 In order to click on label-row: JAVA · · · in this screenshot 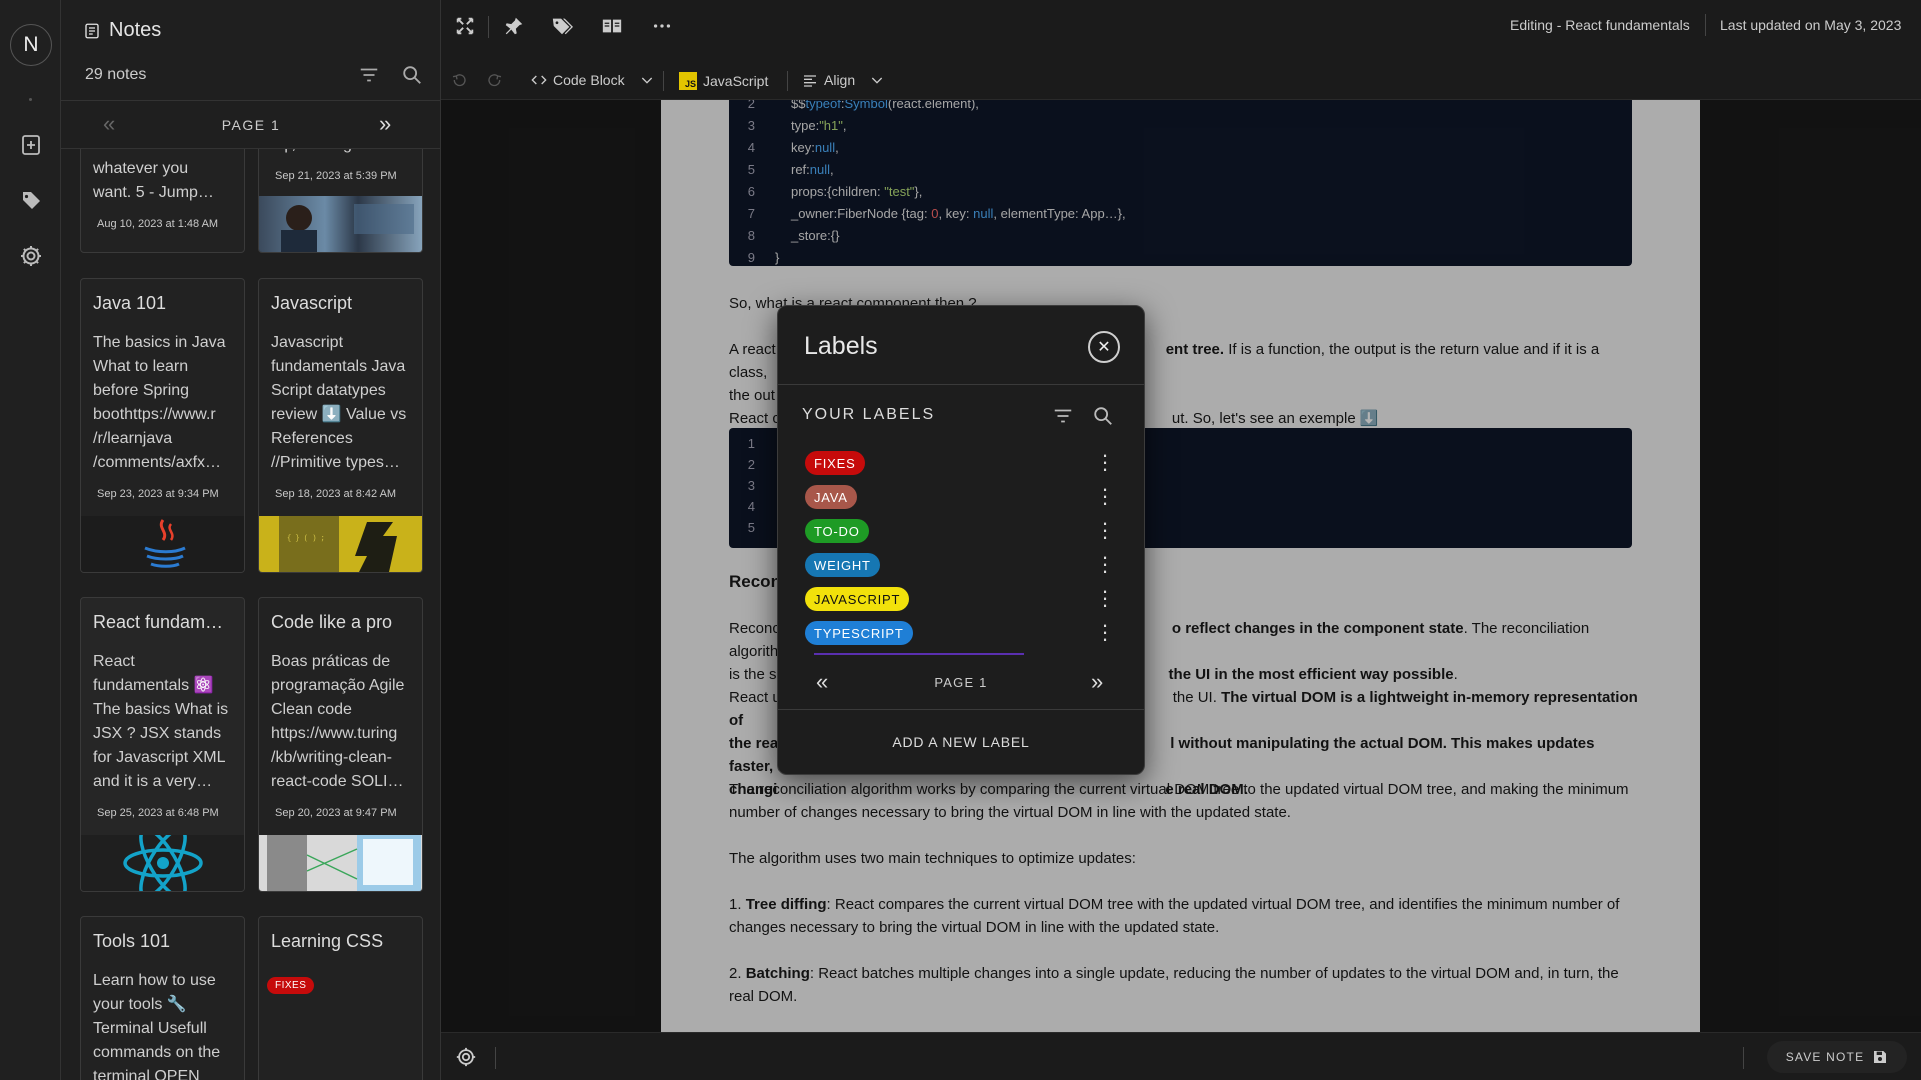, I will do `click(960, 496)`.